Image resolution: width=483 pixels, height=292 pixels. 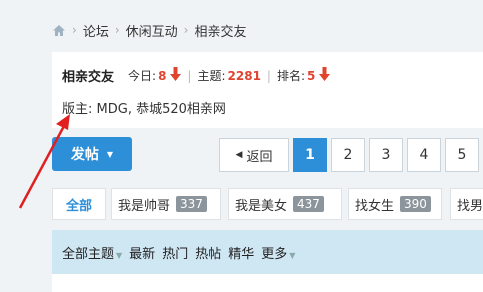 I want to click on category-all: 全部, so click(x=79, y=204).